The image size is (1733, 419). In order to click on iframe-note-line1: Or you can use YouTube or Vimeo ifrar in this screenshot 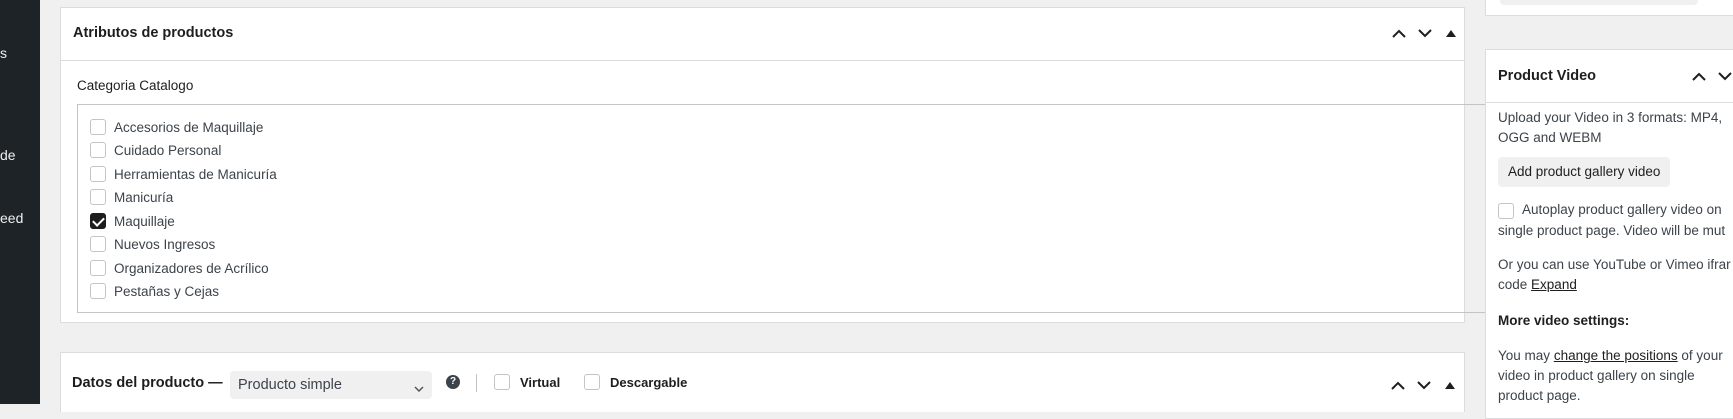, I will do `click(1614, 264)`.